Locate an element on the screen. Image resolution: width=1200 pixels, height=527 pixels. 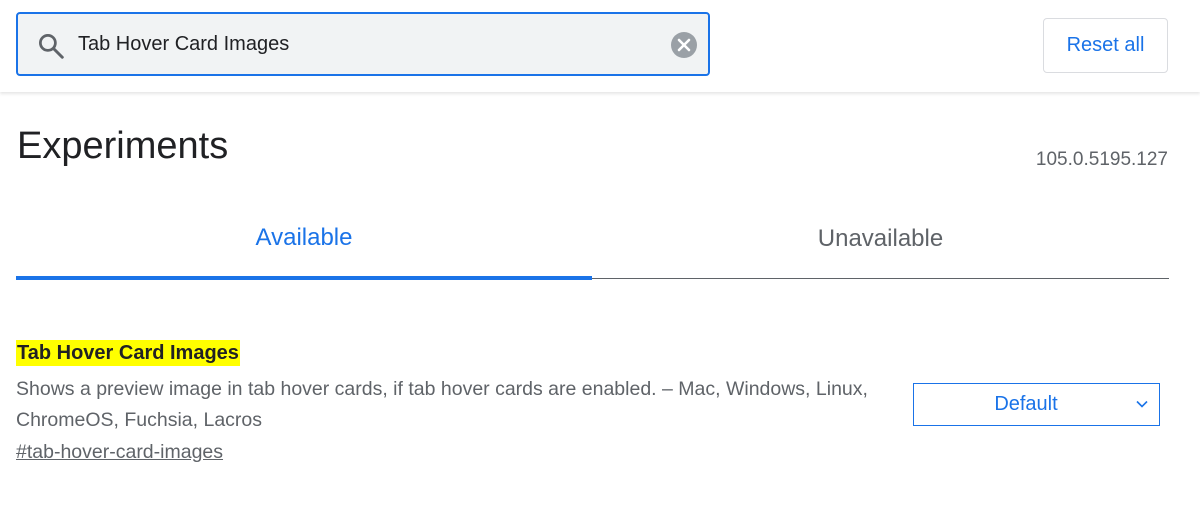
chevron-down-icon is located at coordinates (1142, 404).